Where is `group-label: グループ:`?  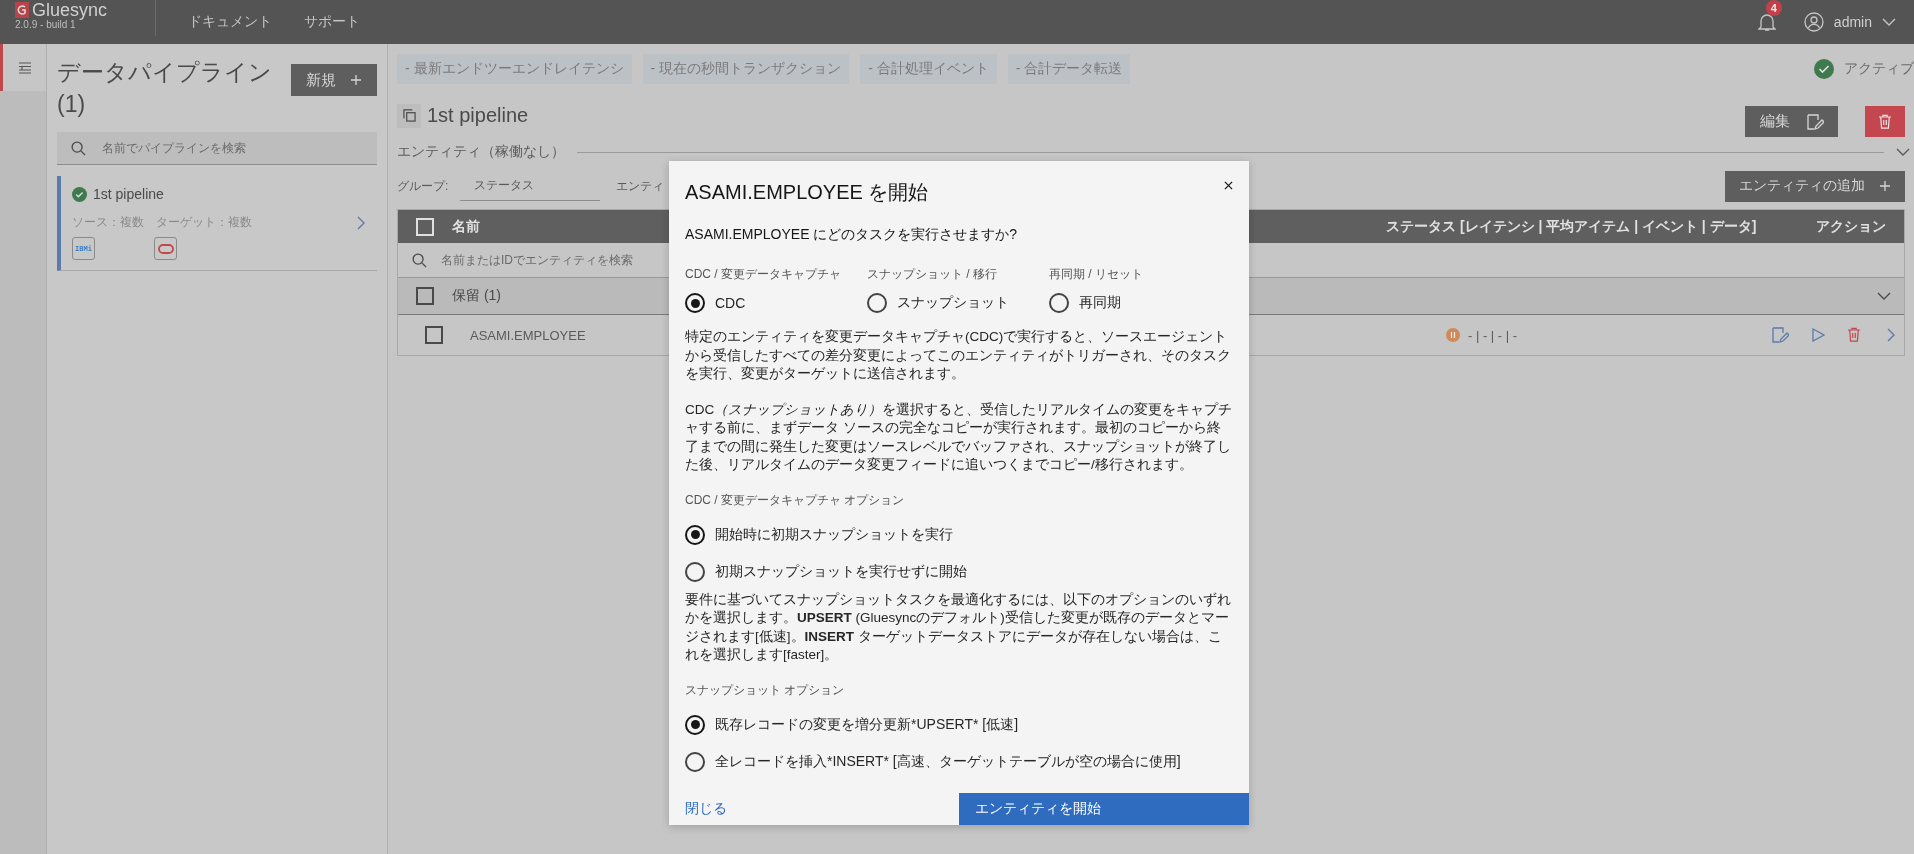
group-label: グループ: is located at coordinates (423, 186).